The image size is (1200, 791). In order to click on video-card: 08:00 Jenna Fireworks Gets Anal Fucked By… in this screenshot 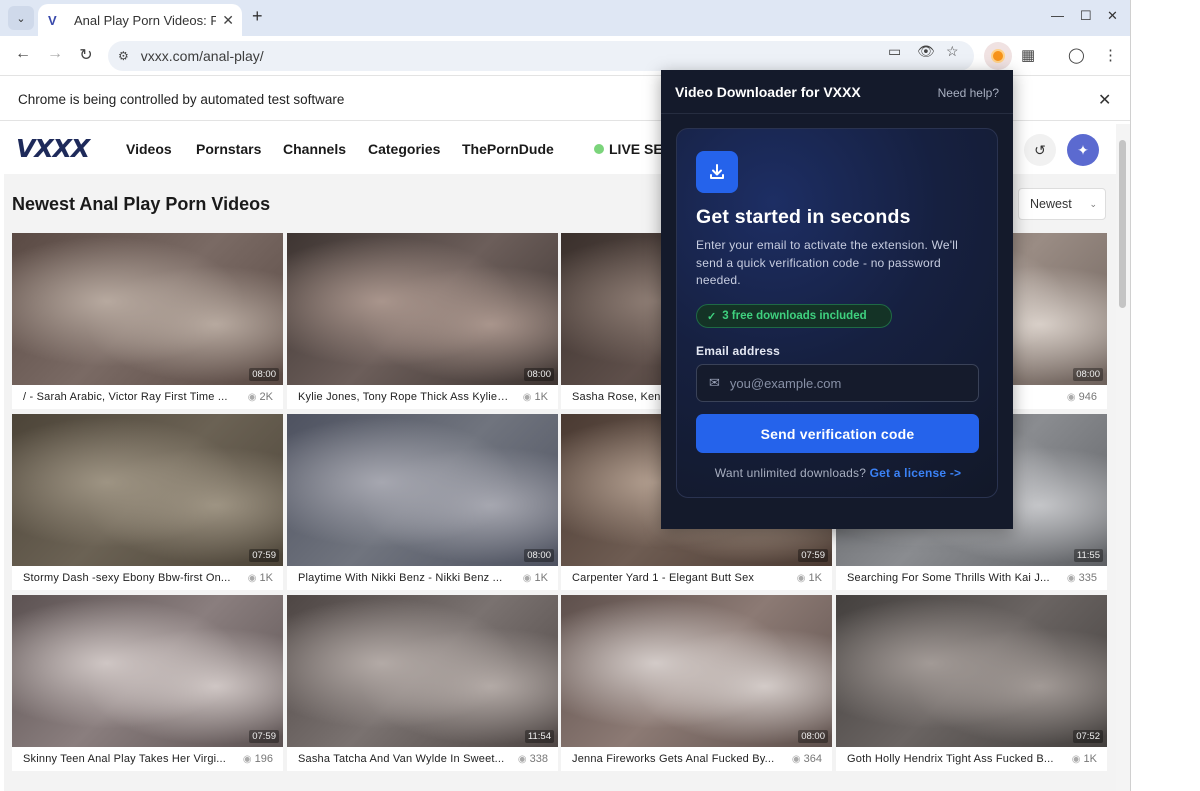, I will do `click(696, 683)`.